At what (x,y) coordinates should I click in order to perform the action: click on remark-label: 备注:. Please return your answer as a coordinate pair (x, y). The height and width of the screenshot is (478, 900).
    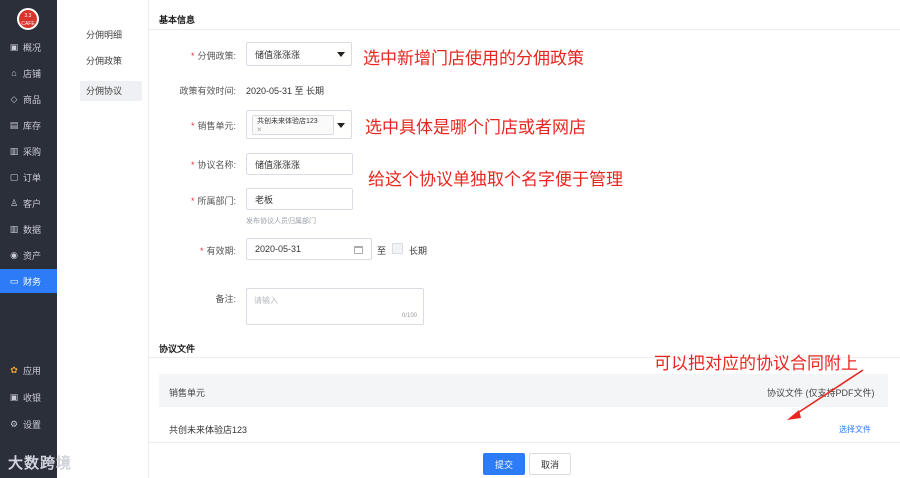
    Looking at the image, I should click on (225, 299).